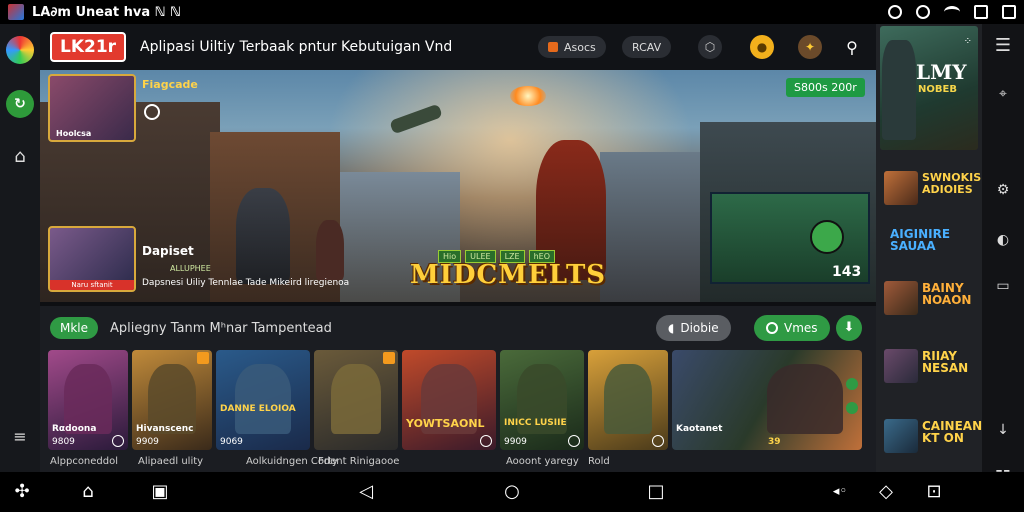 This screenshot has width=1024, height=512. Describe the element at coordinates (16, 12) in the screenshot. I see `app-icon` at that location.